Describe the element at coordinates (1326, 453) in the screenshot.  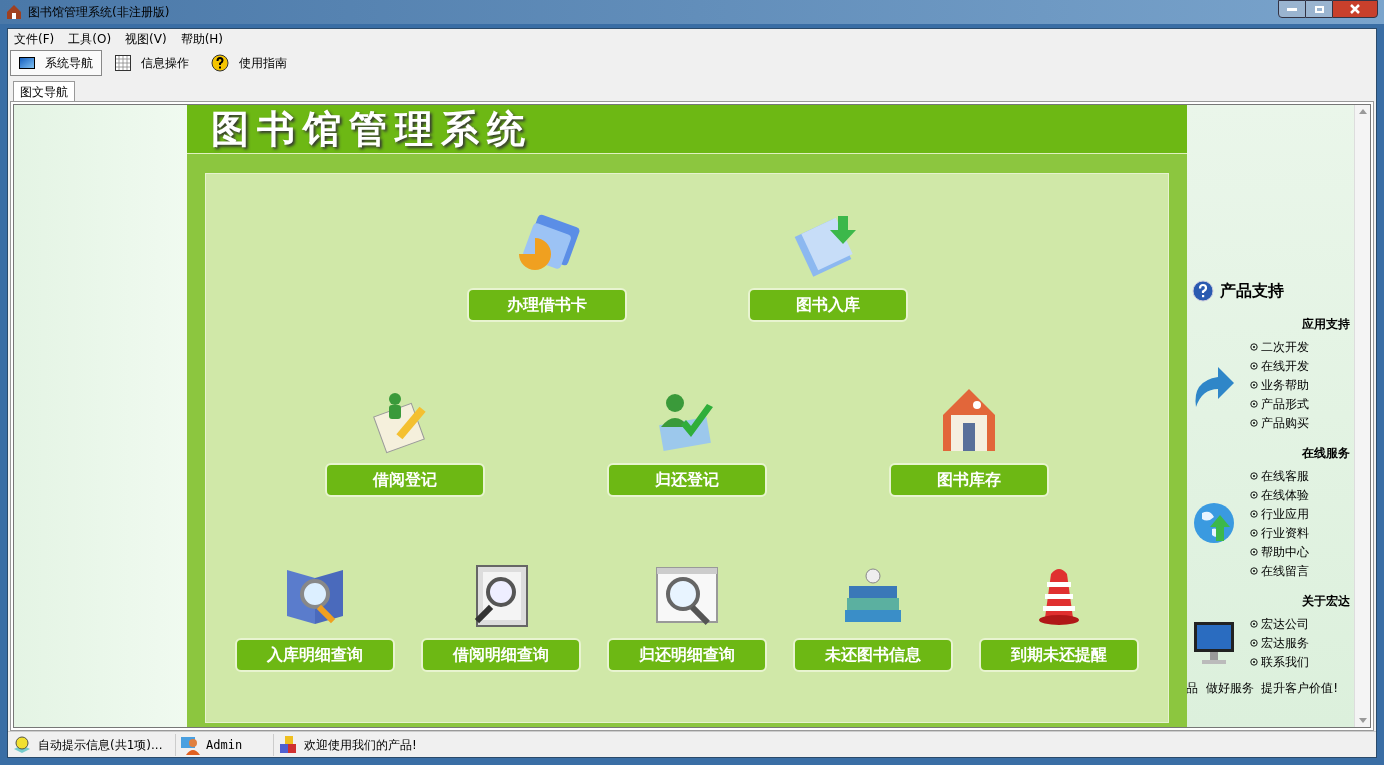
I see `section-heading: 在线服务` at that location.